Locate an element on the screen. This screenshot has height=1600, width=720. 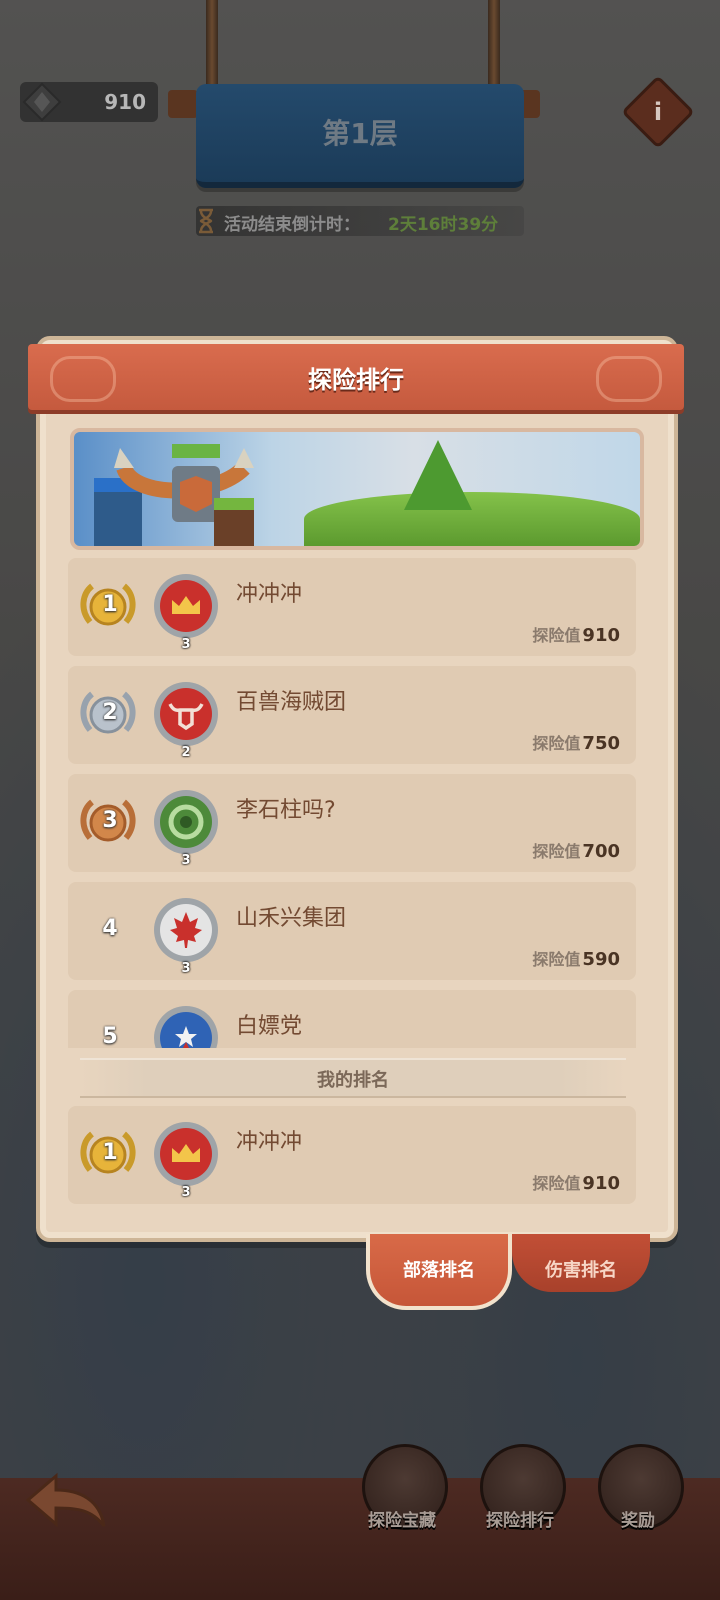
nav-label: 探险排行 is located at coordinates (520, 1521).